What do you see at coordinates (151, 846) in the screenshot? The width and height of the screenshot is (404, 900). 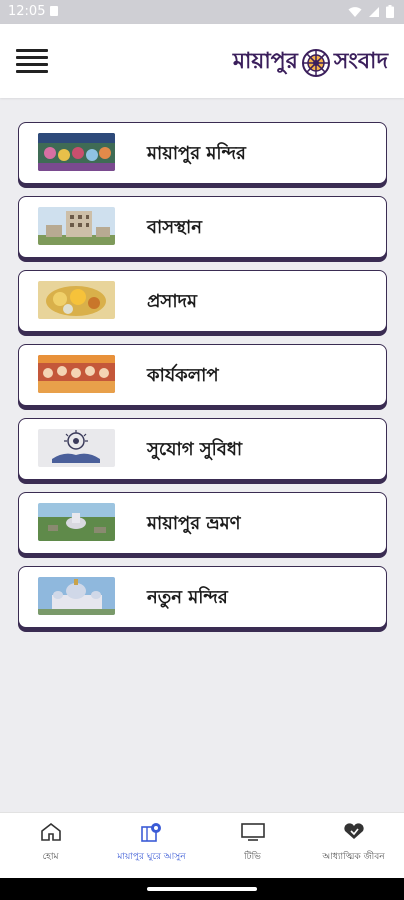 I see `nav-visit-mayapur: মায়াপুর ঘুরে আসুন` at bounding box center [151, 846].